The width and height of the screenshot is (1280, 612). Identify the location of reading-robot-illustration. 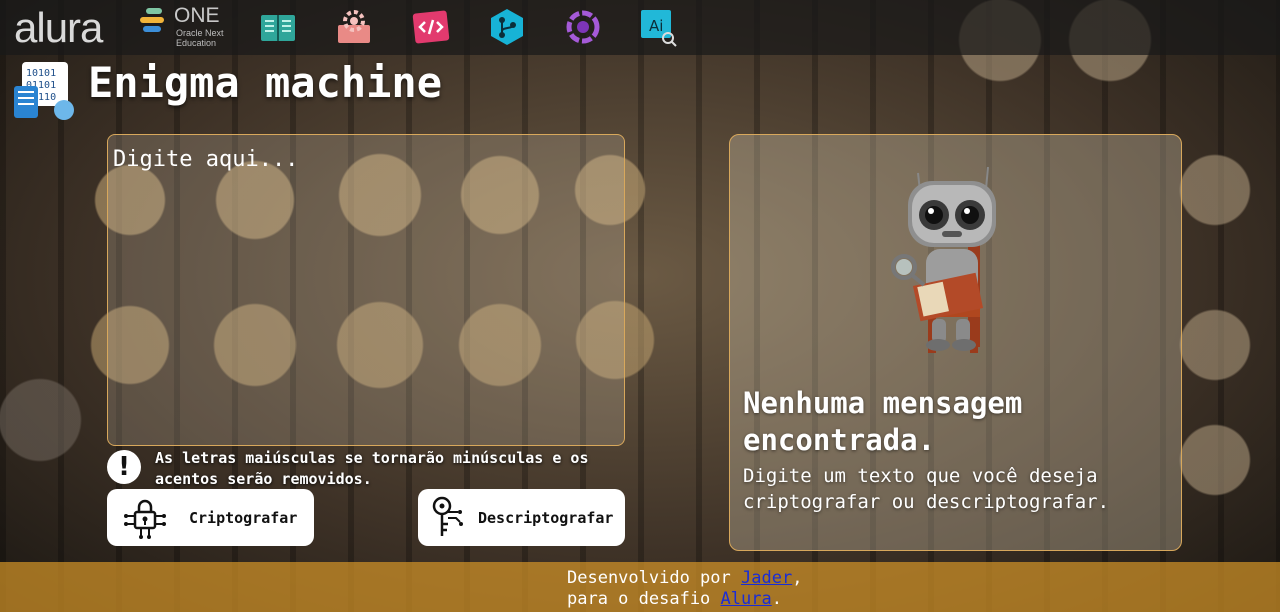
(943, 260).